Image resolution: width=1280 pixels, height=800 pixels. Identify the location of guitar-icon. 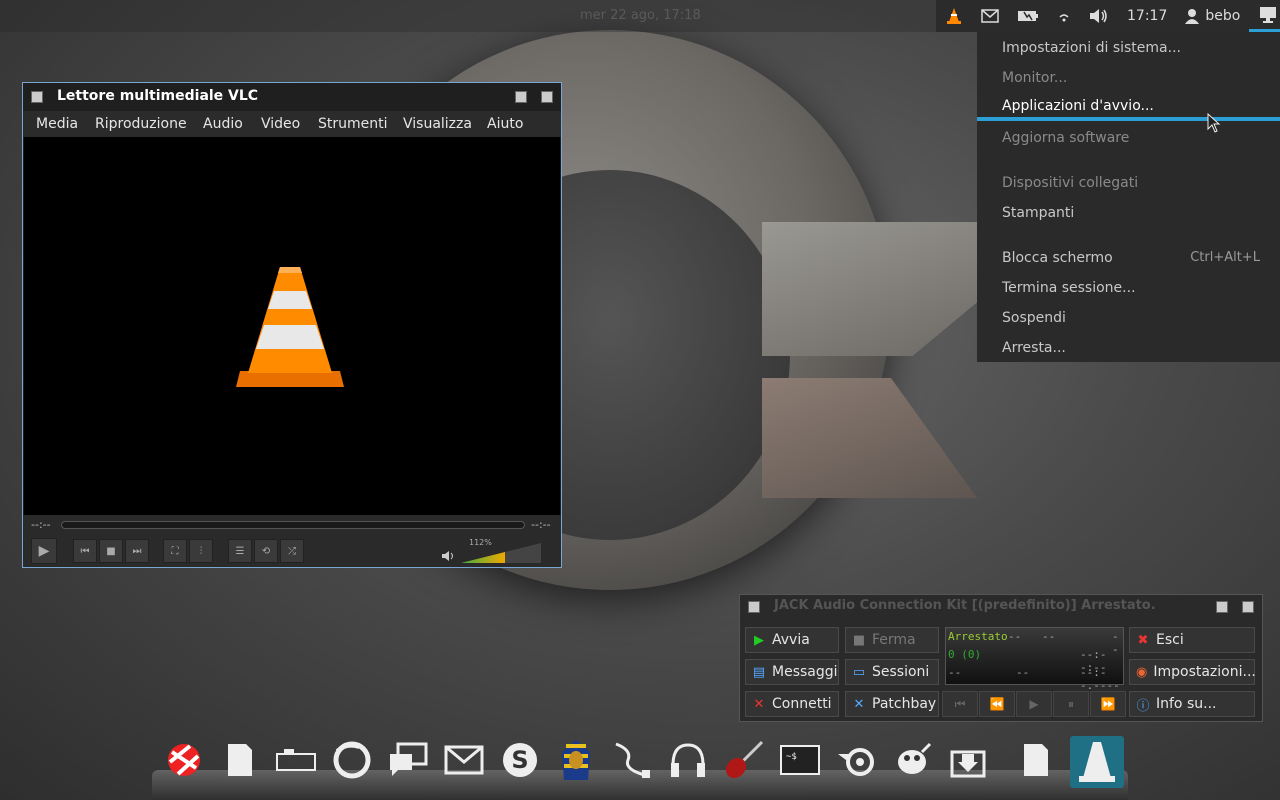
(744, 760).